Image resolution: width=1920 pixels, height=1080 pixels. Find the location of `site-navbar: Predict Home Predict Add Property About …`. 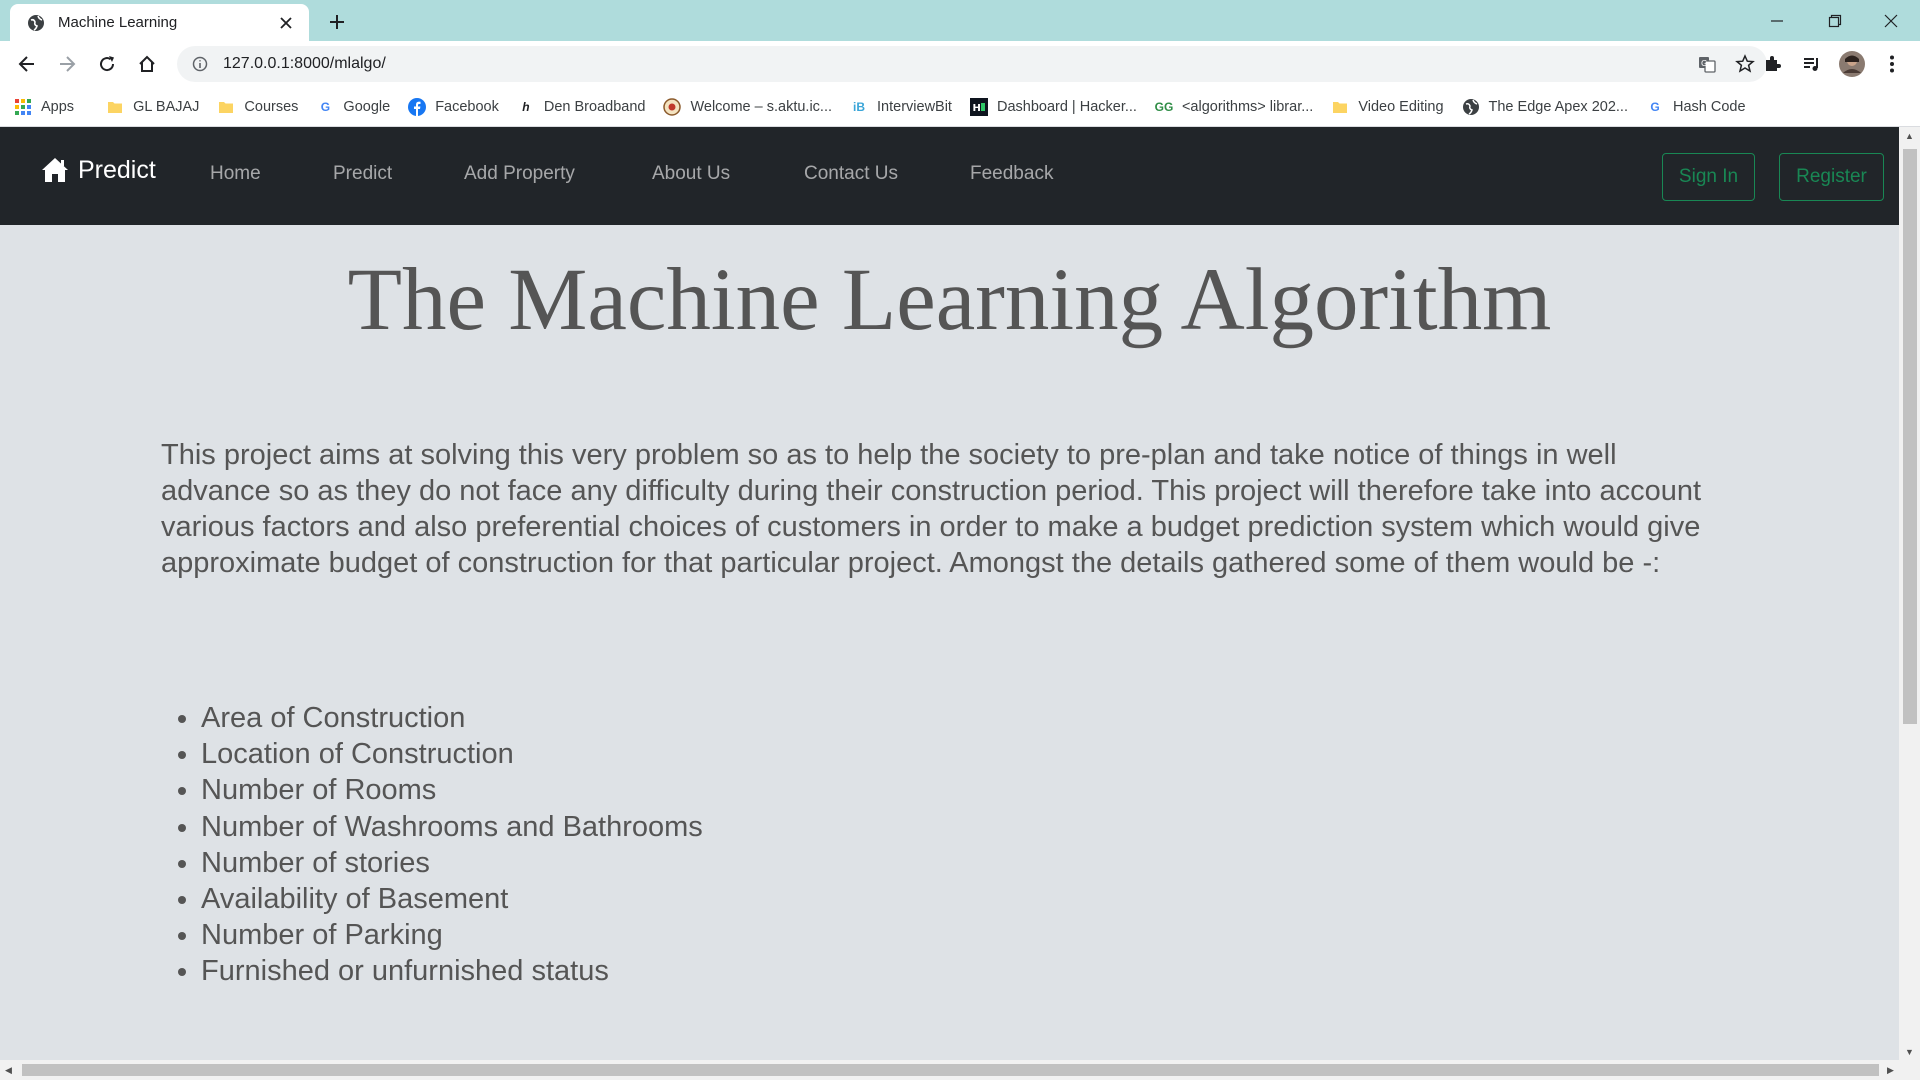

site-navbar: Predict Home Predict Add Property About … is located at coordinates (949, 176).